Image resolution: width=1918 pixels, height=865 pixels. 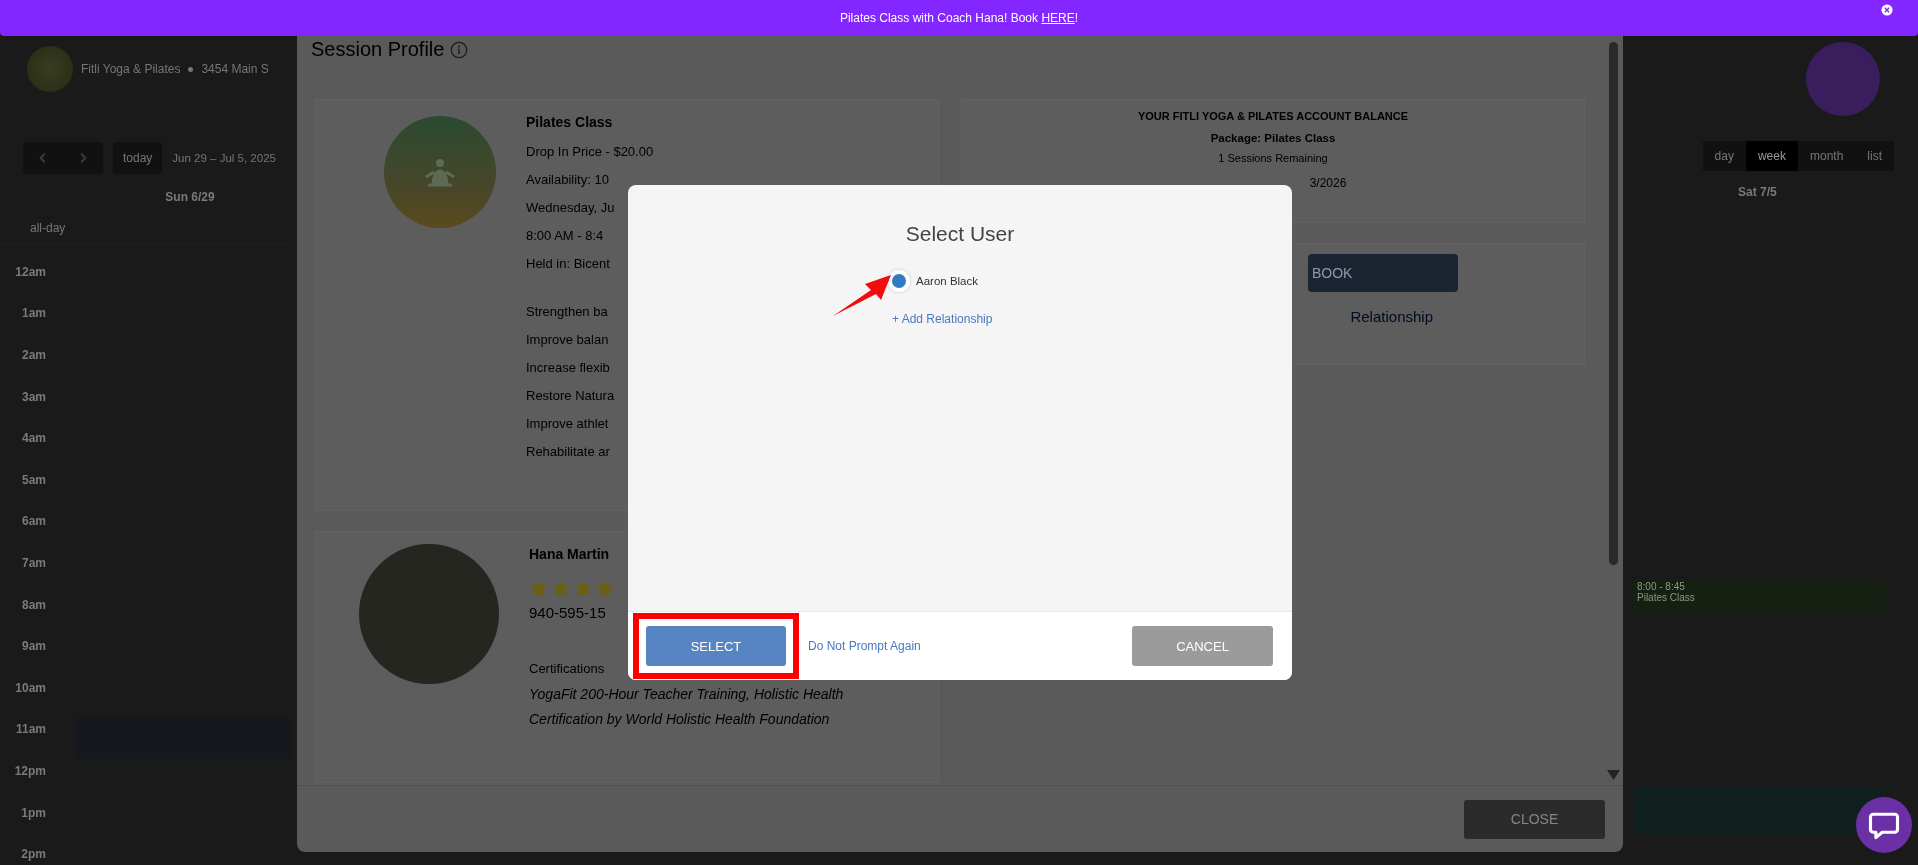 What do you see at coordinates (33, 646) in the screenshot?
I see `hour-label: 9am` at bounding box center [33, 646].